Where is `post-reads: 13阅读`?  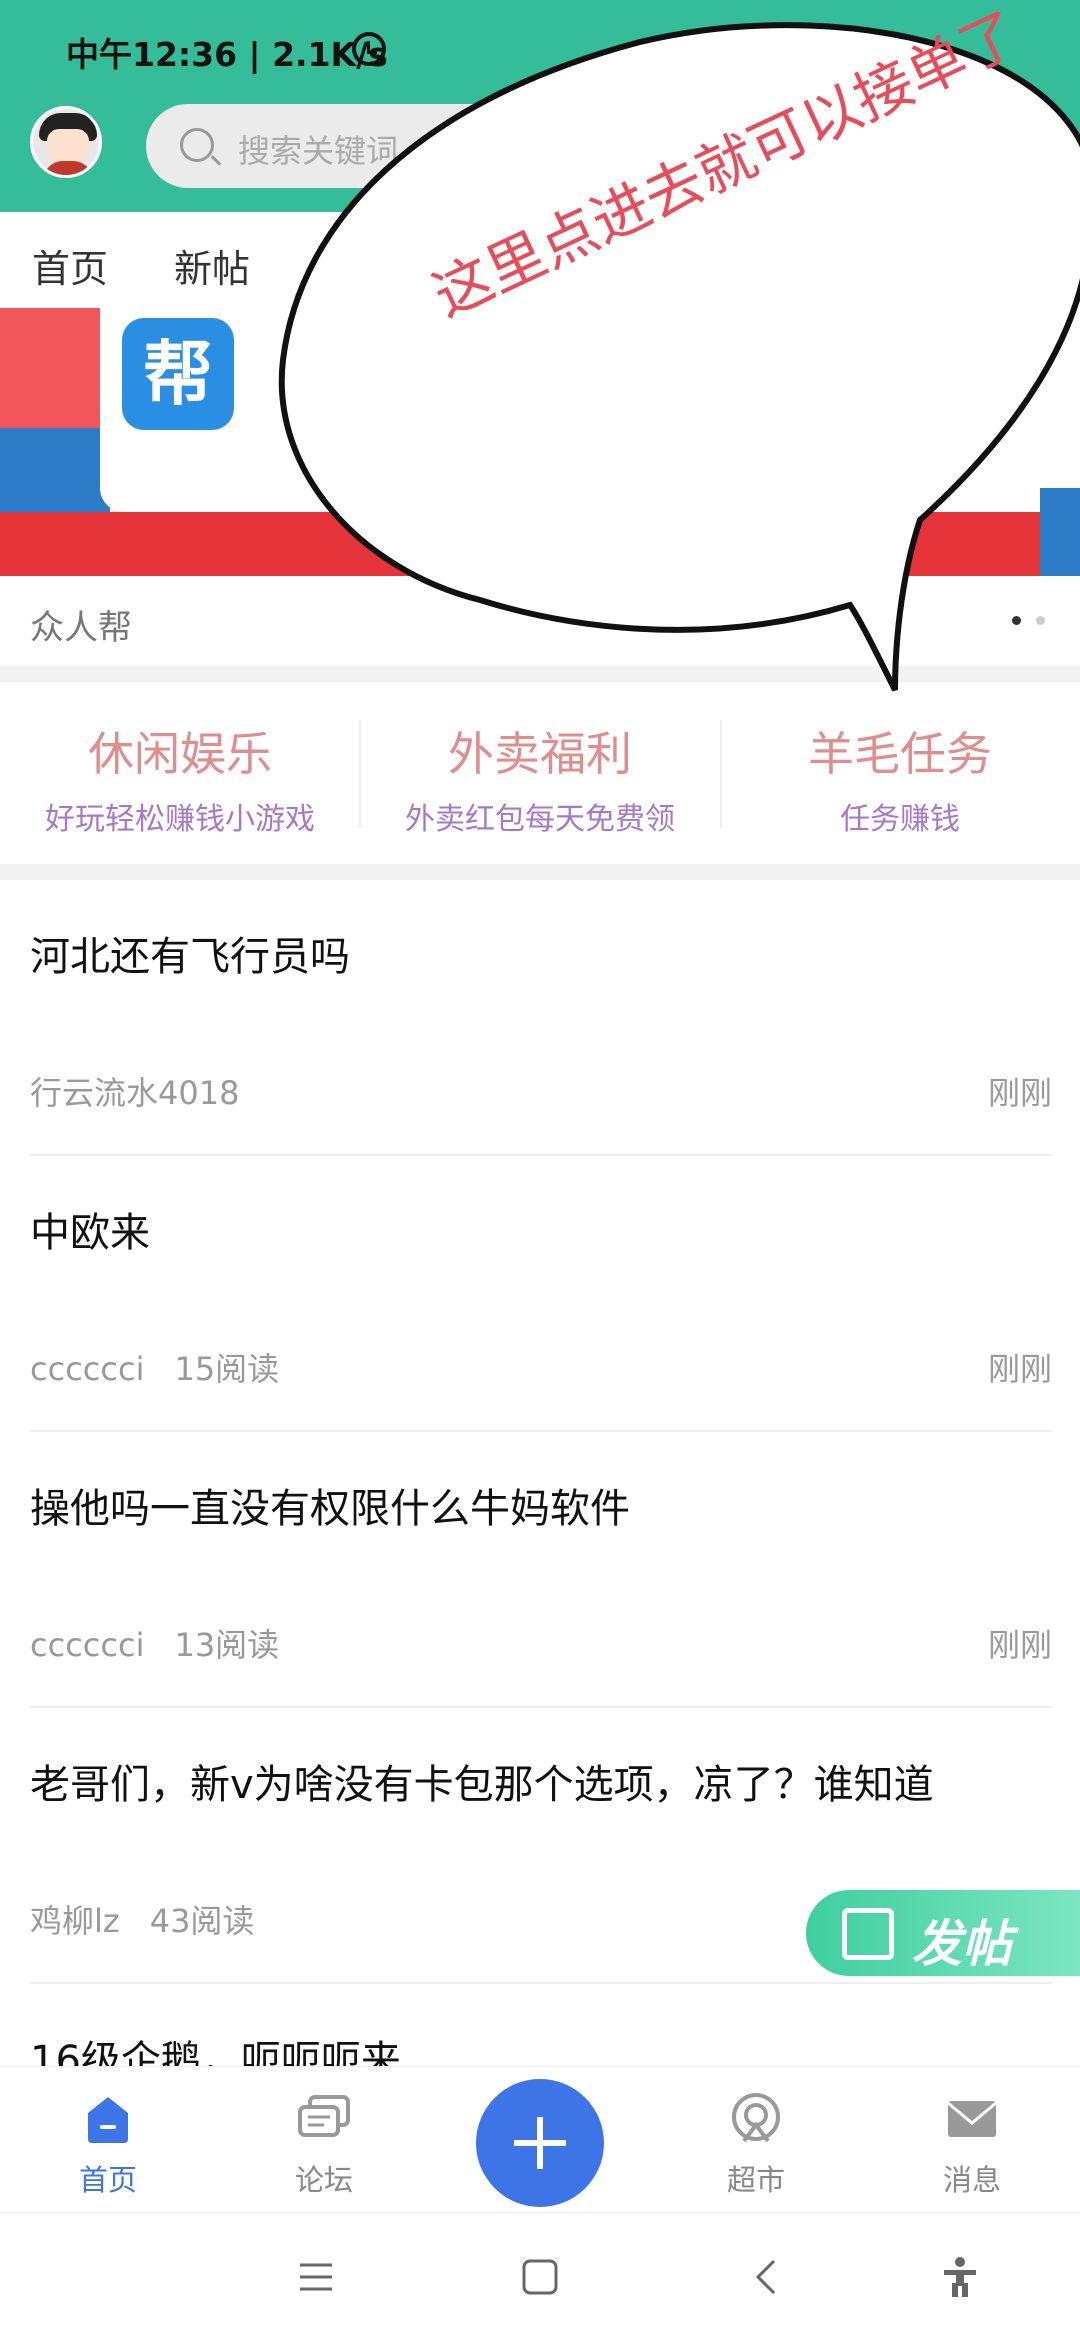
post-reads: 13阅读 is located at coordinates (227, 1645).